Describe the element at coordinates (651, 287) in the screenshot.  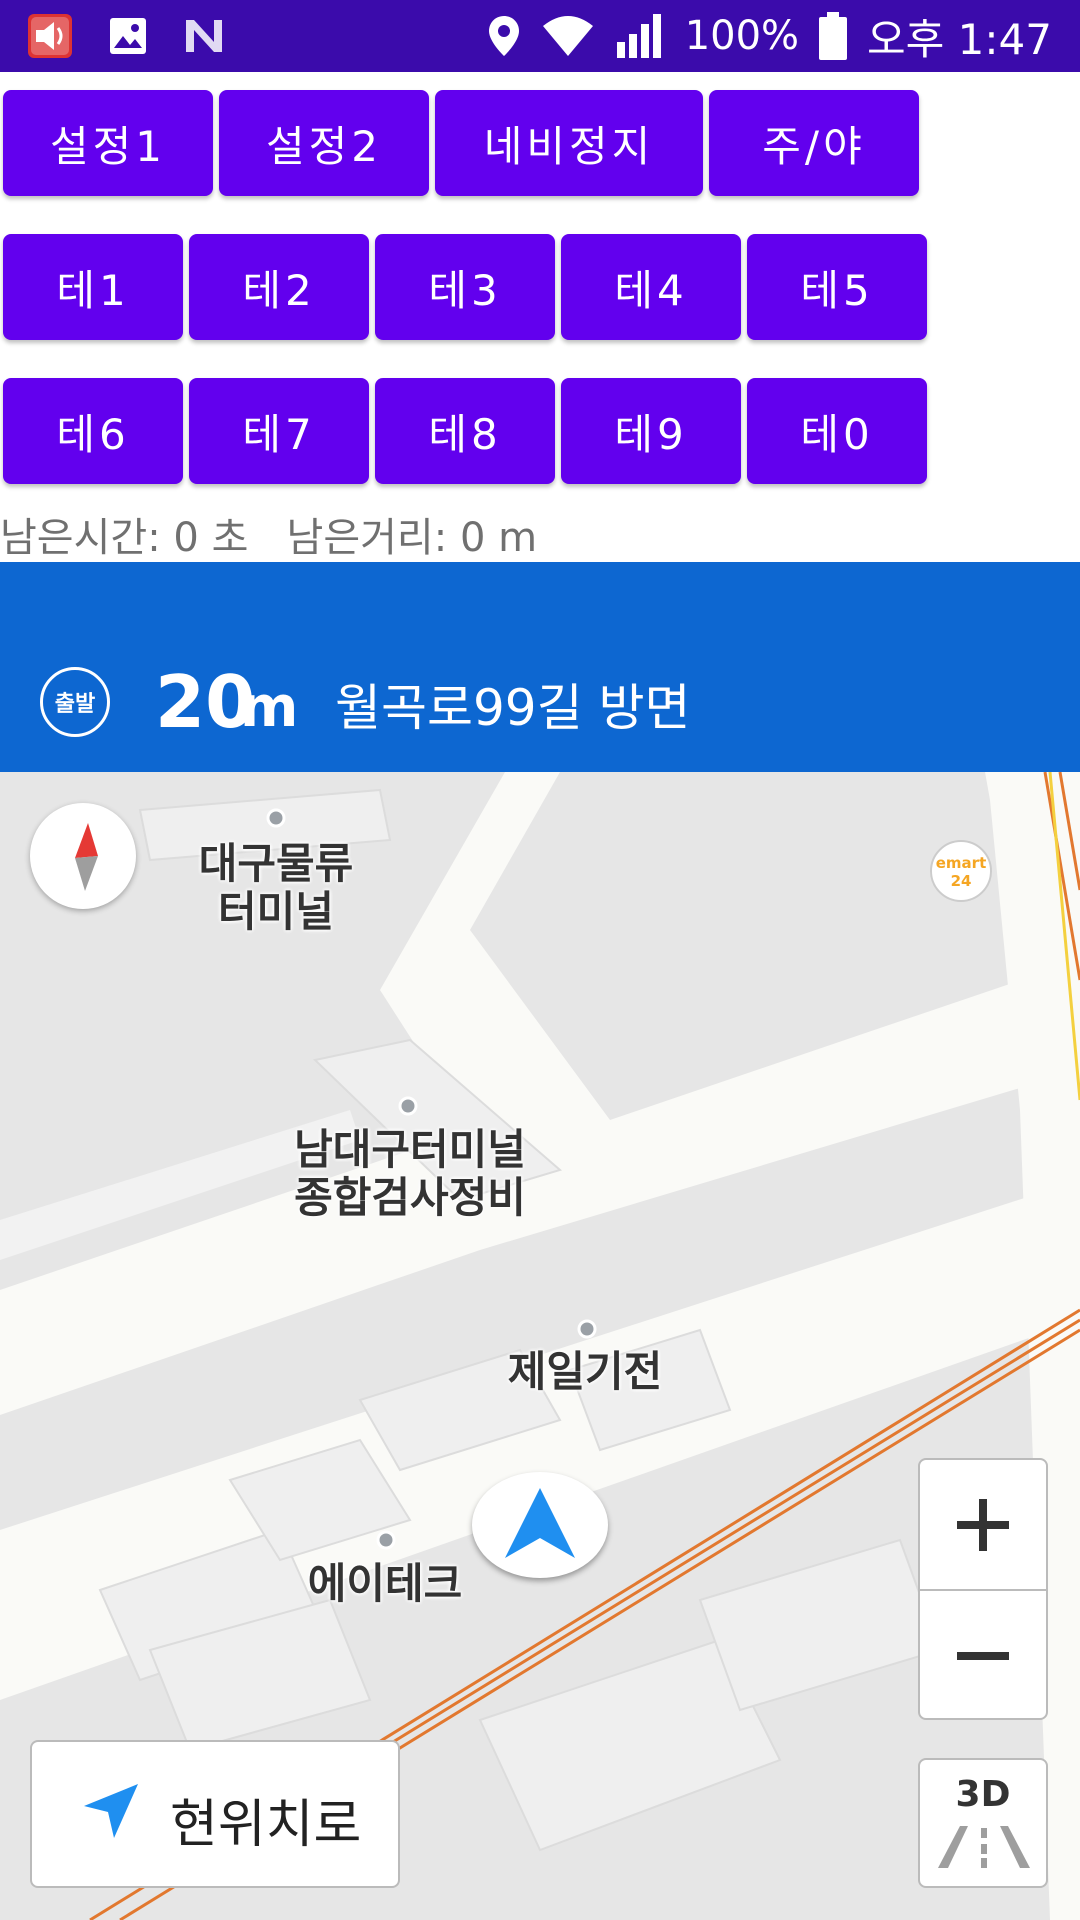
I see `test4-button: 테4` at that location.